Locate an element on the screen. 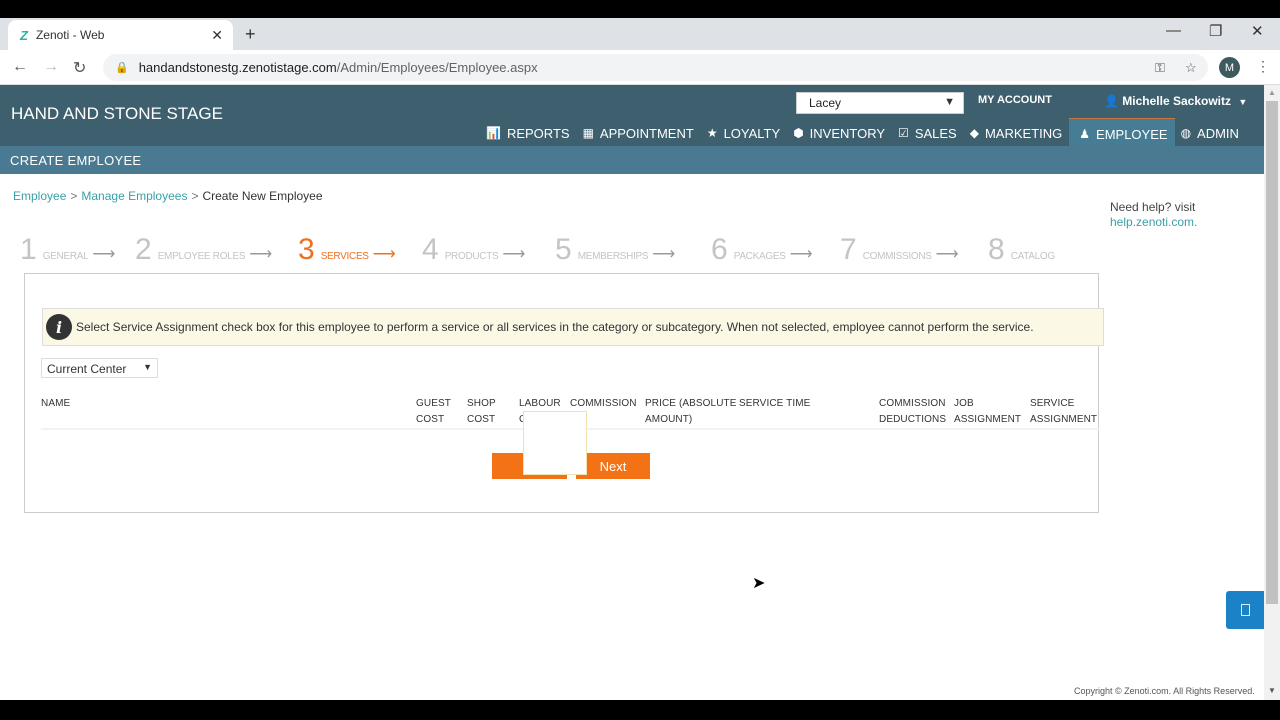  breadcrumb-manage-employees: Manage Employees is located at coordinates (134, 196).